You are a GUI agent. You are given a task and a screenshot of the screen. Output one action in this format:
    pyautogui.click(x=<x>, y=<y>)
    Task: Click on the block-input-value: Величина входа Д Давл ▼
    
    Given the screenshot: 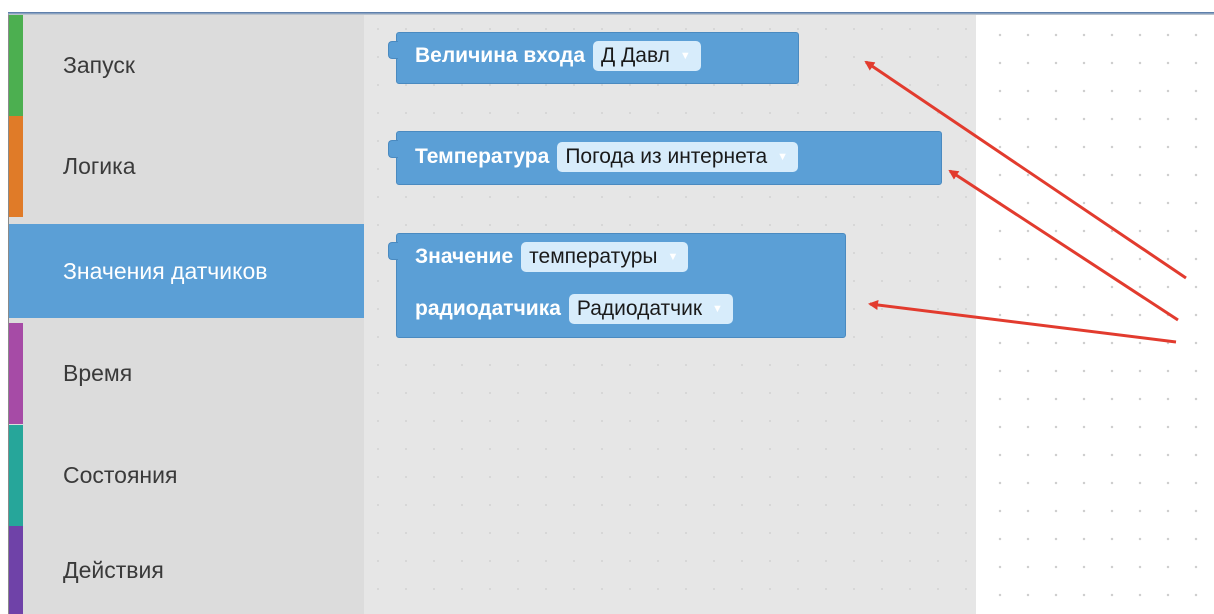 What is the action you would take?
    pyautogui.click(x=593, y=58)
    